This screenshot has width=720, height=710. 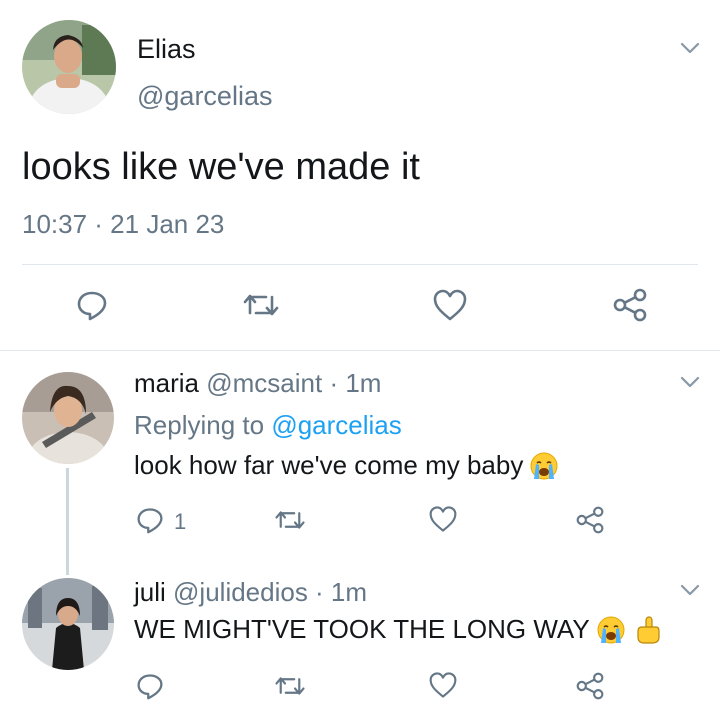 What do you see at coordinates (329, 465) in the screenshot?
I see `reply-text: look how far we've come my baby` at bounding box center [329, 465].